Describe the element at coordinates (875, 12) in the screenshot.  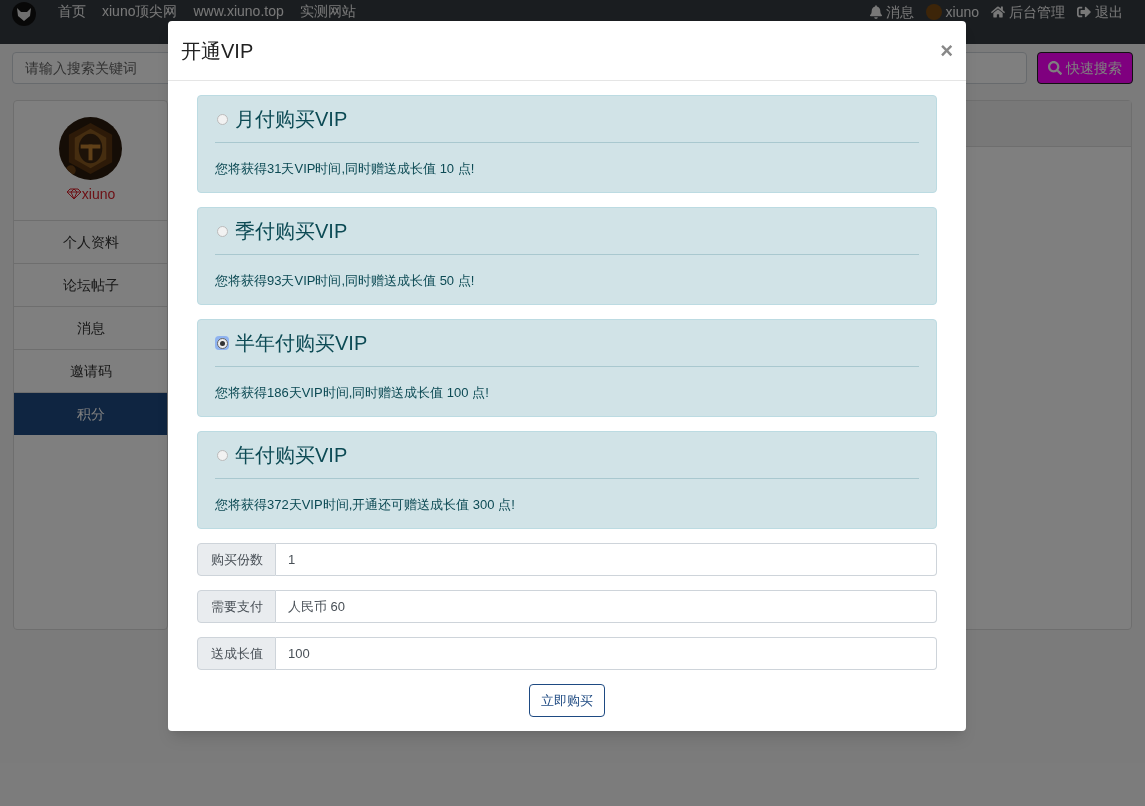
I see `bell-icon` at that location.